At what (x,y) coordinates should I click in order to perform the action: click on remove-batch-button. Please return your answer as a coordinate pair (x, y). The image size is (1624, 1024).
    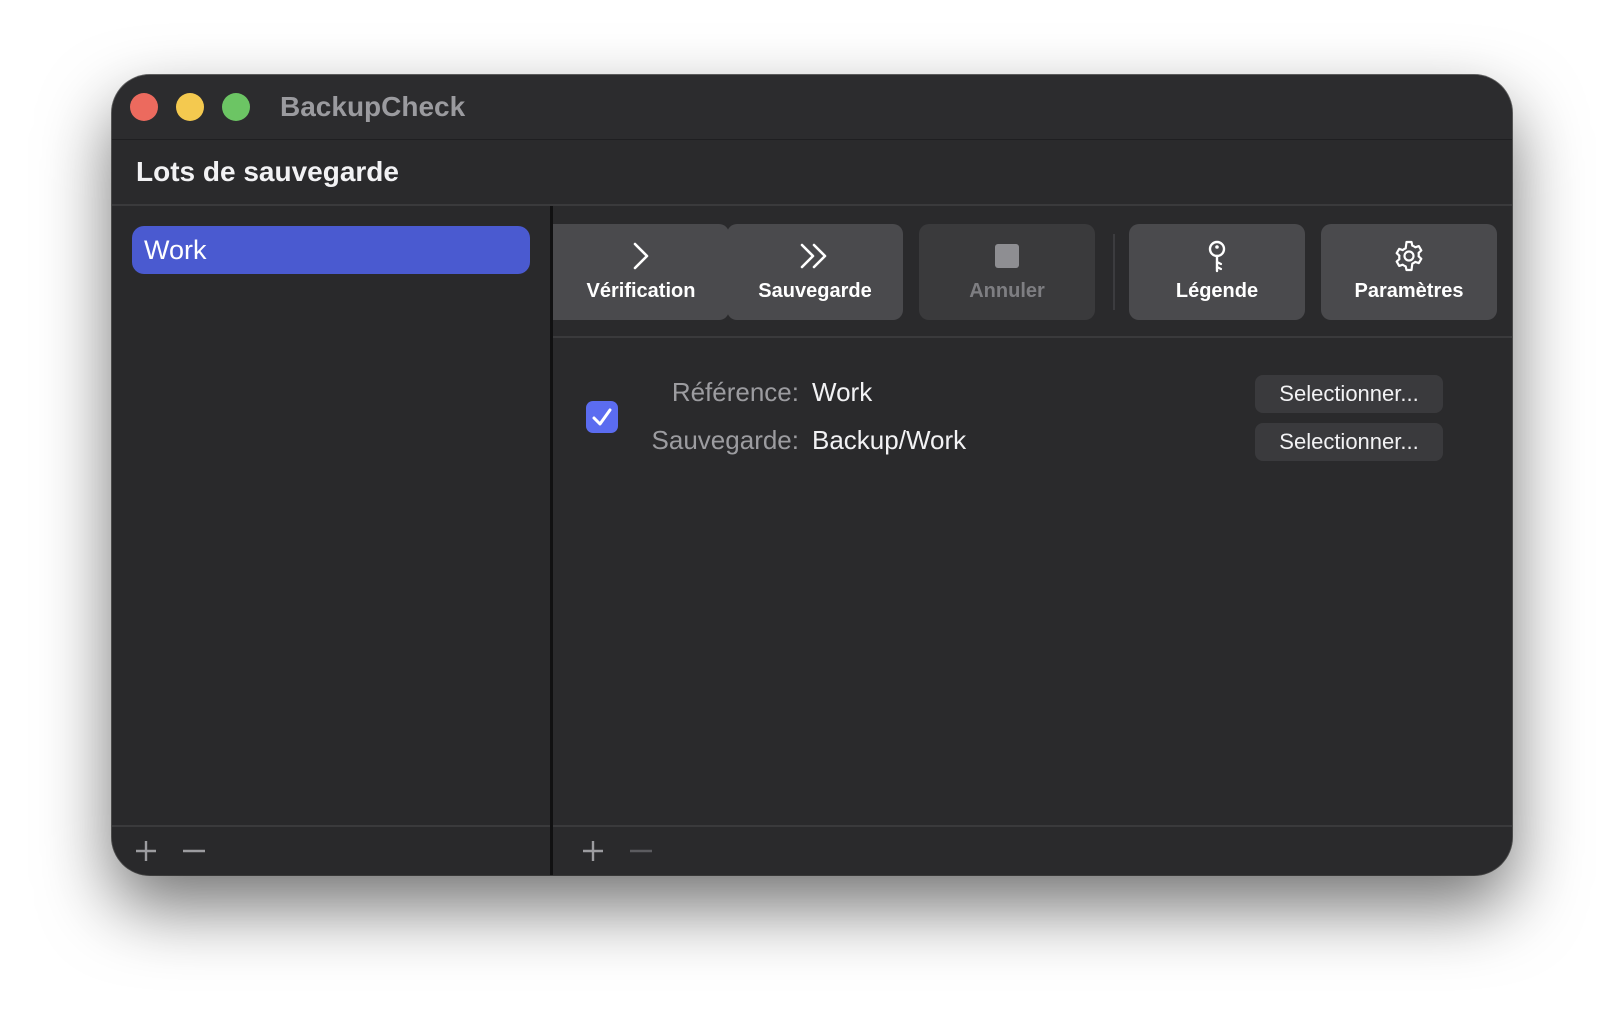
    Looking at the image, I should click on (194, 851).